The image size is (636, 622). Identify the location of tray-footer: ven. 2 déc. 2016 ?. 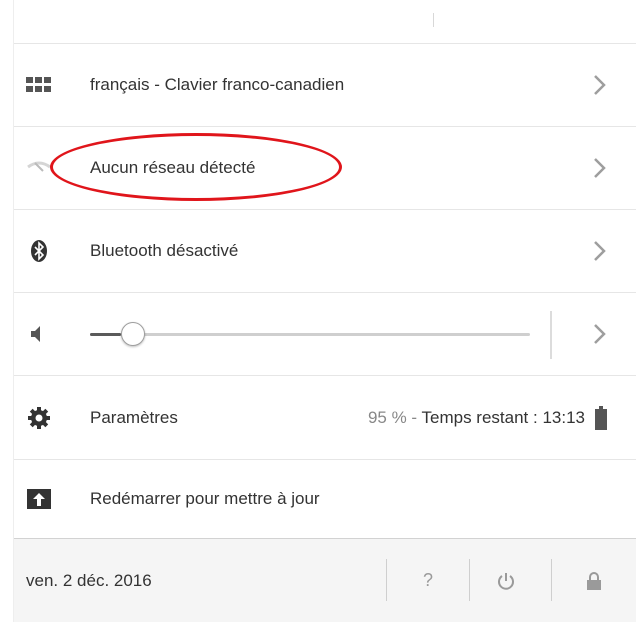
(325, 580).